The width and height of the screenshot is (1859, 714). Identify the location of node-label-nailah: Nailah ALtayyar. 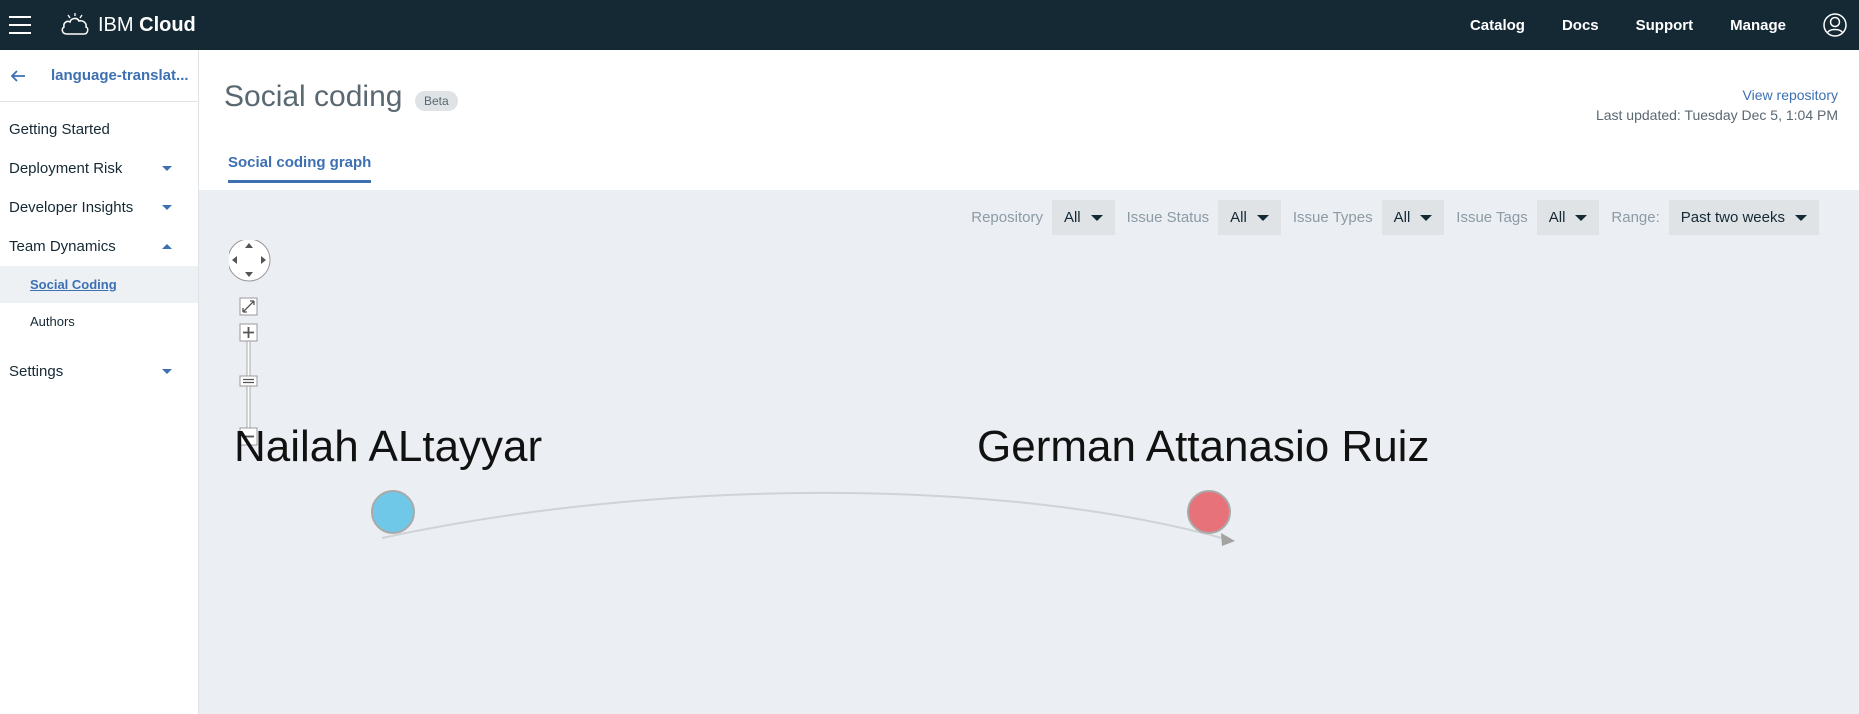
(388, 446).